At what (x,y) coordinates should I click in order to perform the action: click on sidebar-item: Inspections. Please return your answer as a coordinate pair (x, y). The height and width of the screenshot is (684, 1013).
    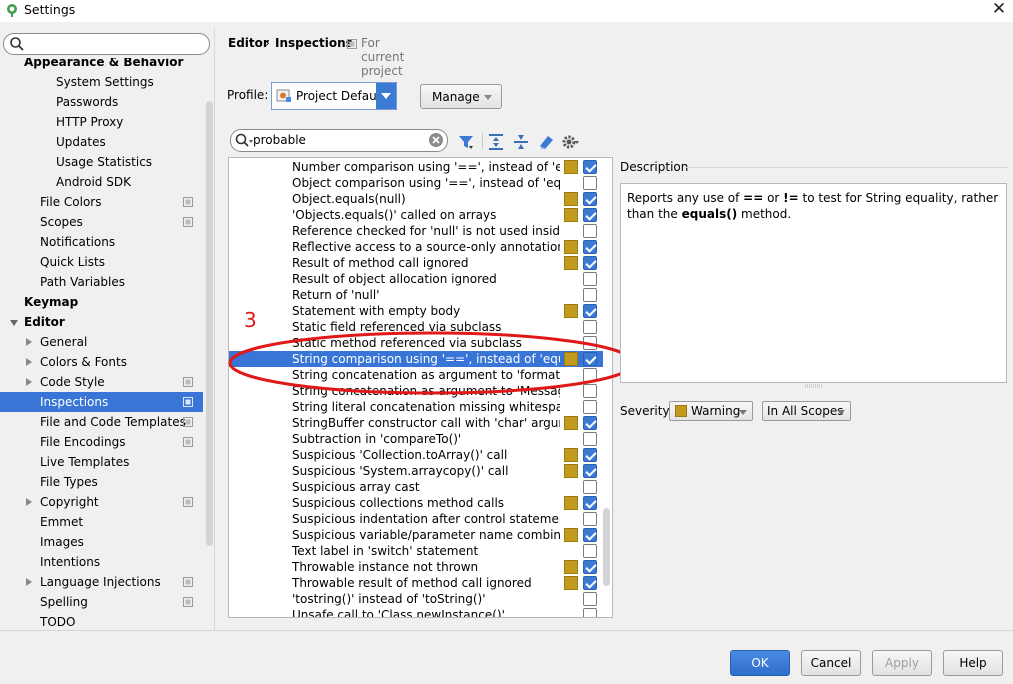
    Looking at the image, I should click on (101, 402).